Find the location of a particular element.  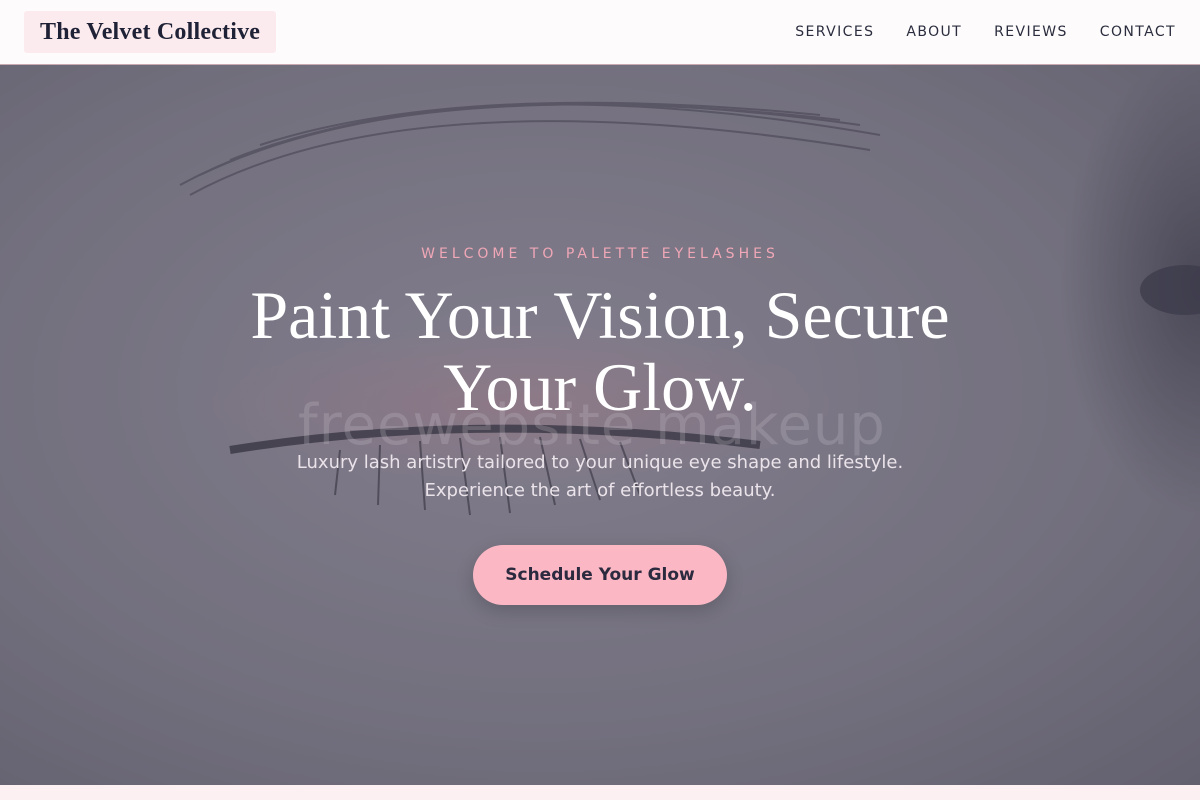

nav-link-contact: CONTACT is located at coordinates (1138, 32).